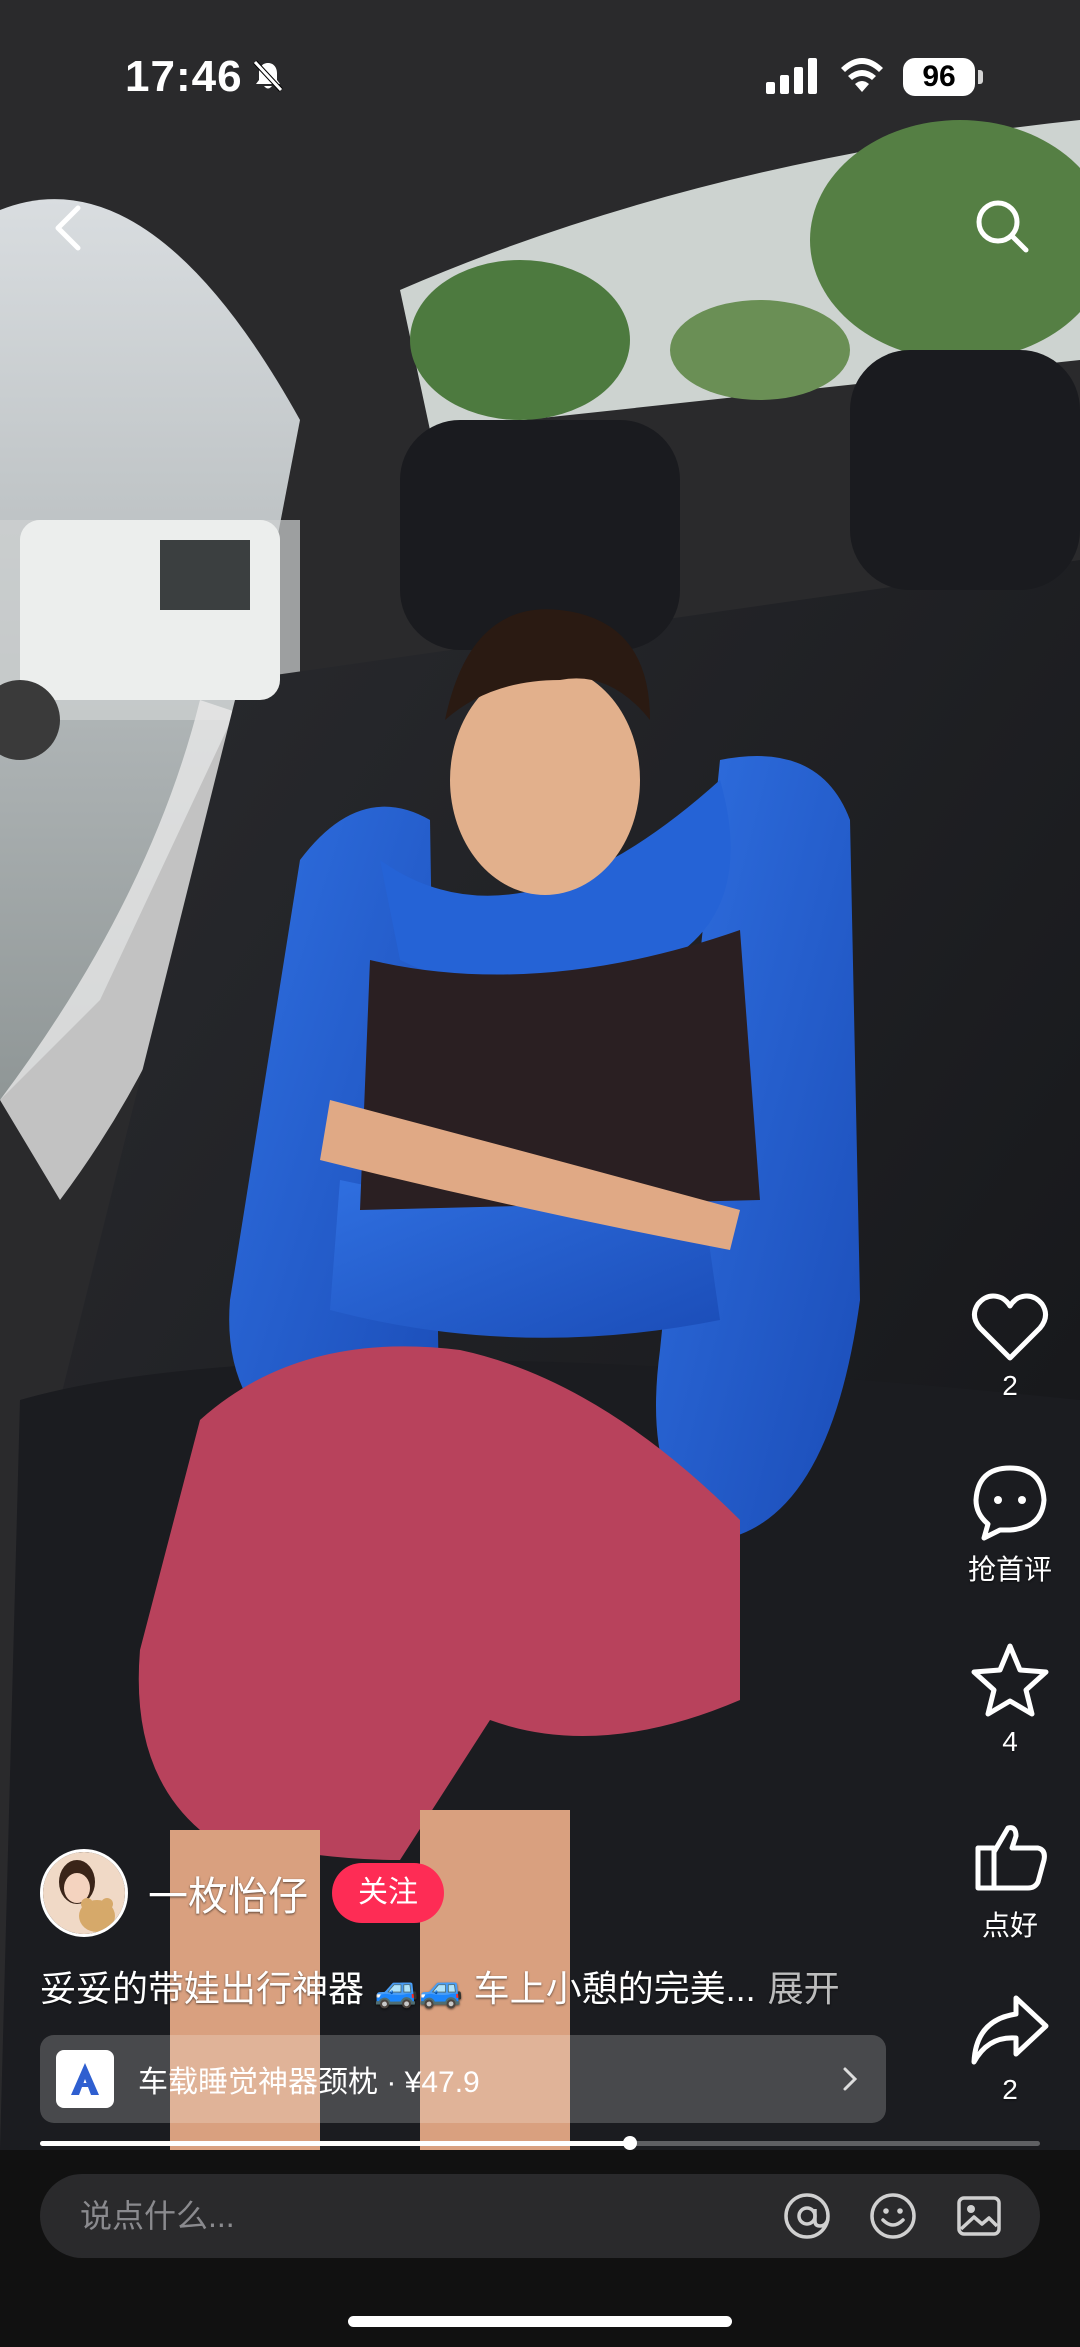 The width and height of the screenshot is (1080, 2347). I want to click on favorite-count: 4, so click(1010, 1741).